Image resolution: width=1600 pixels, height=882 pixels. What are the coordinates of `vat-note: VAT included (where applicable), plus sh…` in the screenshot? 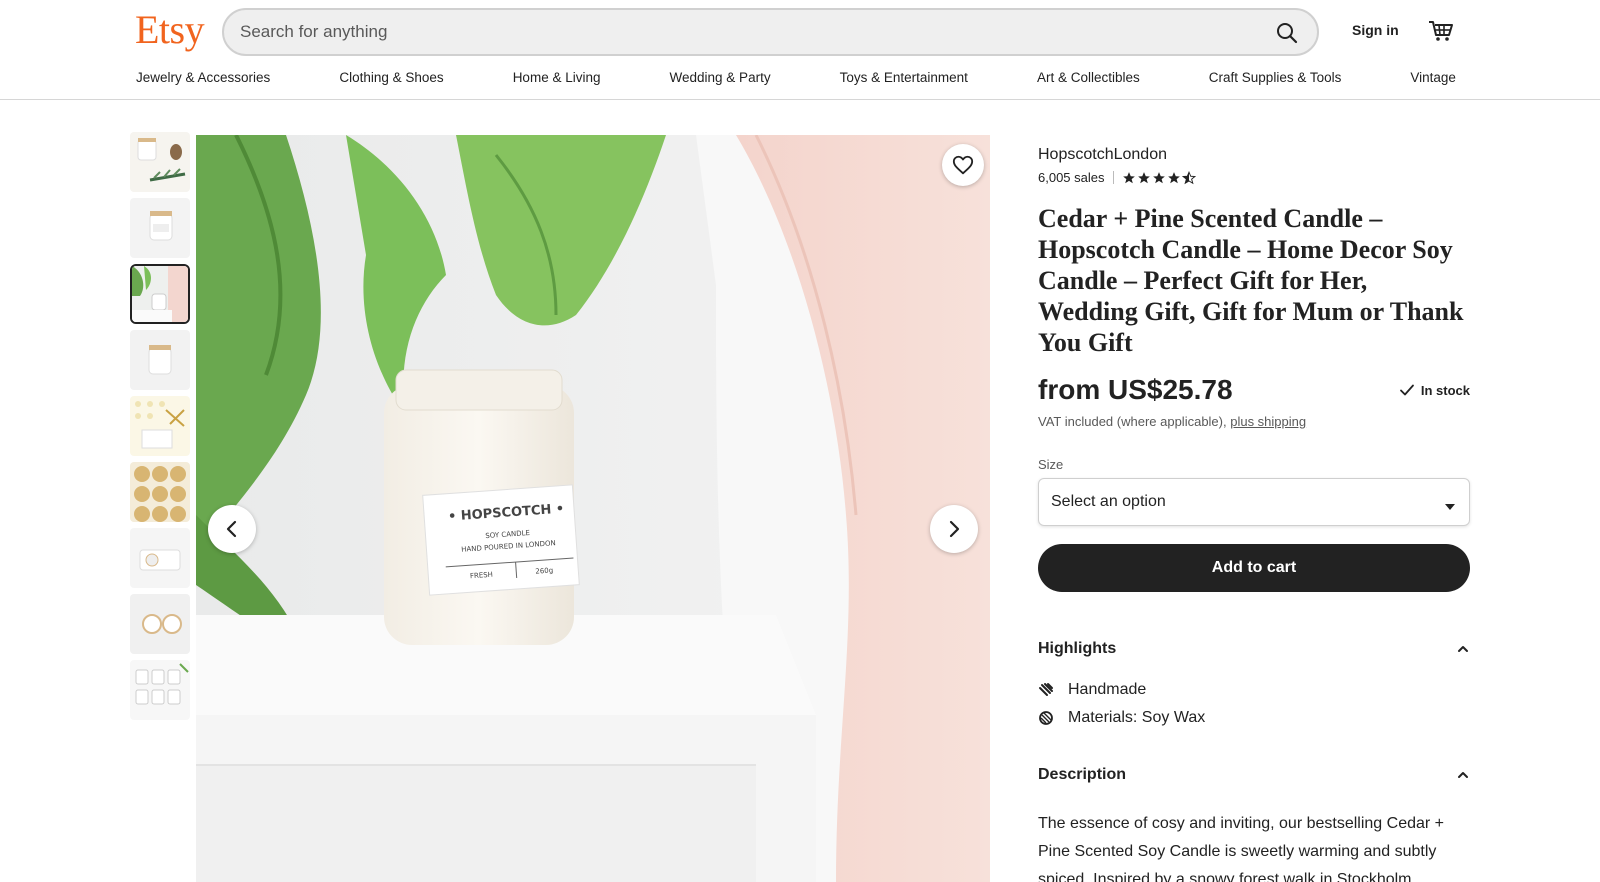 It's located at (1254, 421).